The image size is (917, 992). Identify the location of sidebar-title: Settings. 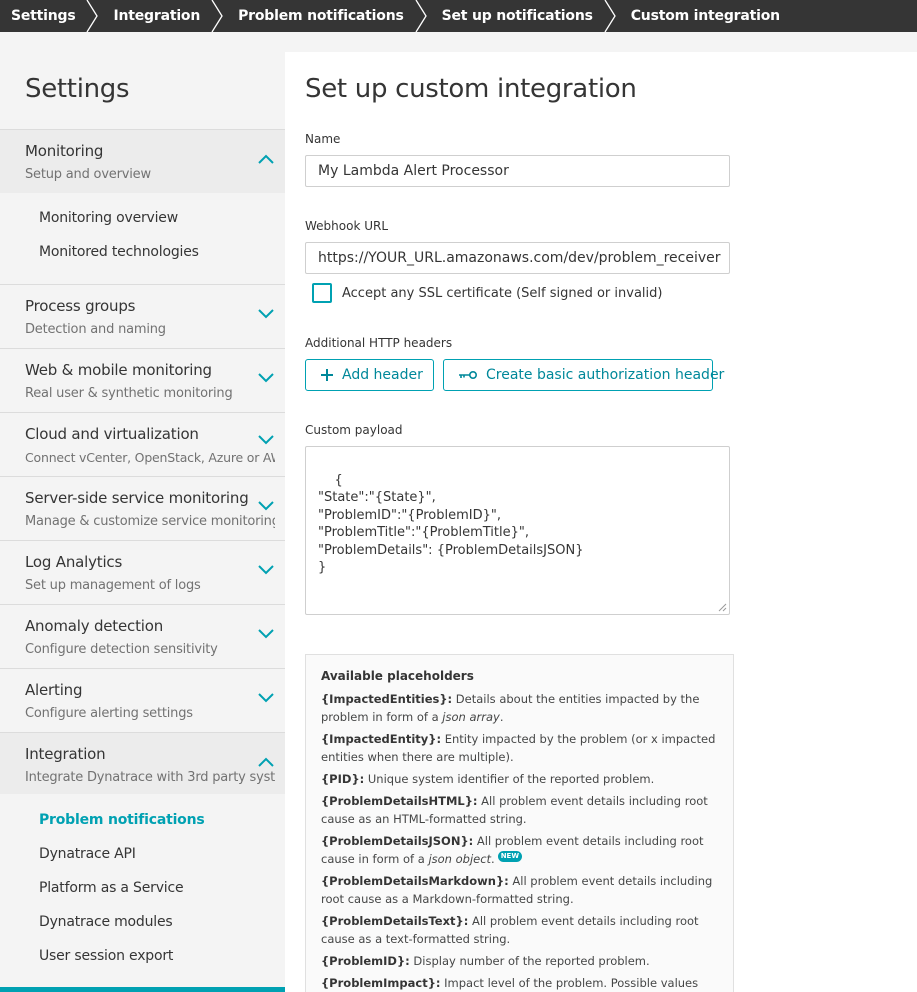
(77, 89).